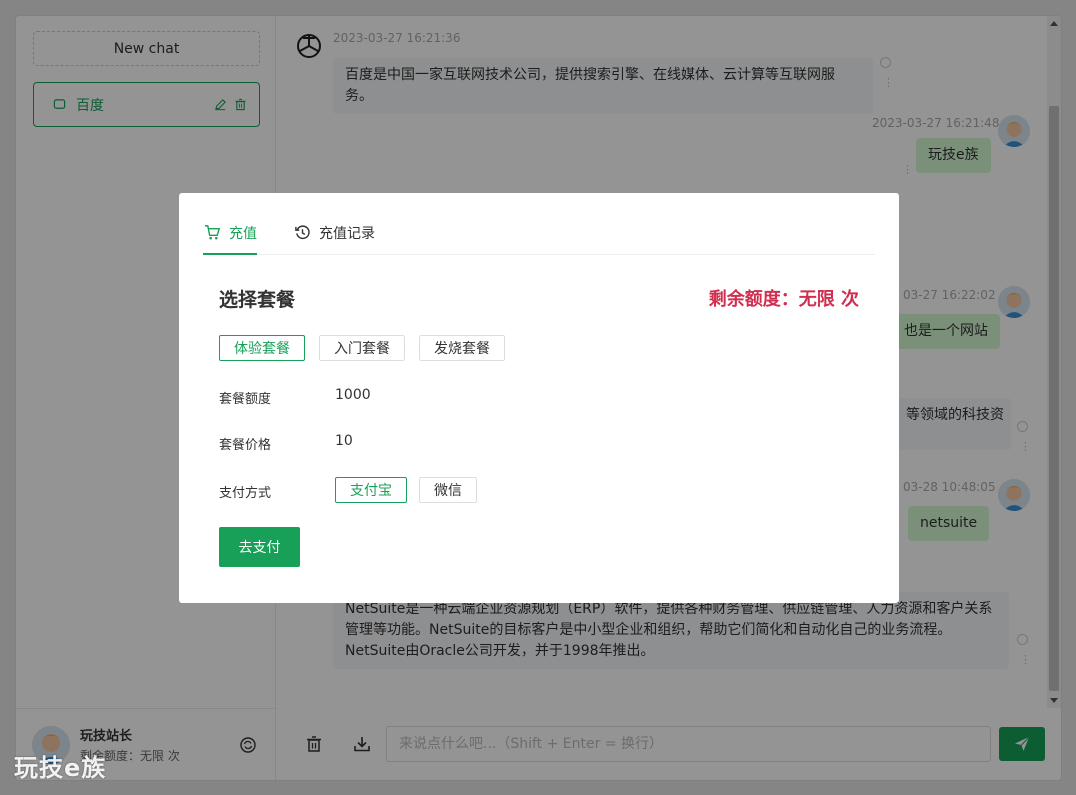  What do you see at coordinates (302, 232) in the screenshot?
I see `history-icon` at bounding box center [302, 232].